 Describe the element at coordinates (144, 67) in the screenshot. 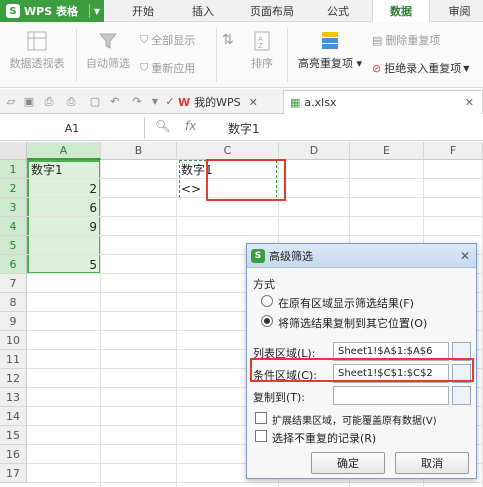

I see `refresh-funnel-icon: ⛉` at that location.